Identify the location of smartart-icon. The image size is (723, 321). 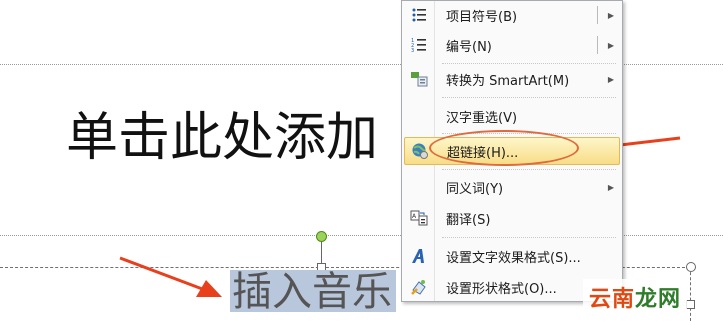
(419, 79).